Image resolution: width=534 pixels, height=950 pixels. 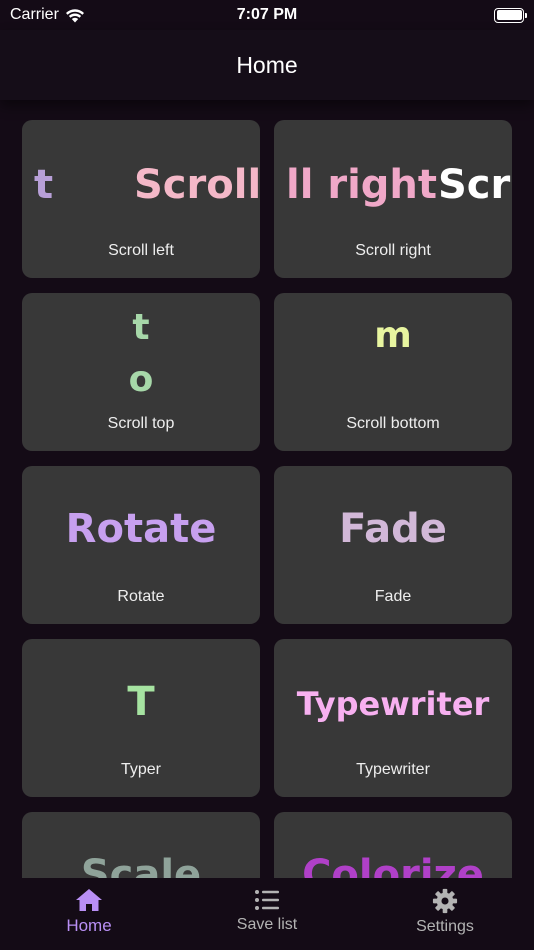 I want to click on tile-fade-preview: Fade, so click(x=393, y=529).